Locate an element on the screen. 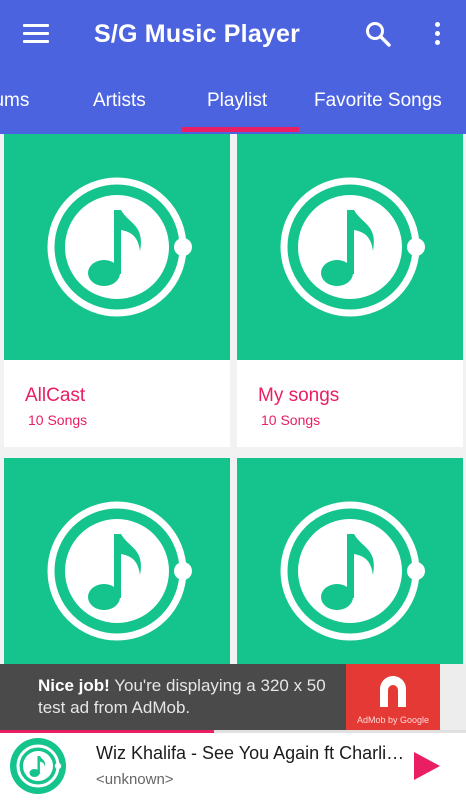 This screenshot has width=466, height=800. app-title: S/G Music Player is located at coordinates (197, 34).